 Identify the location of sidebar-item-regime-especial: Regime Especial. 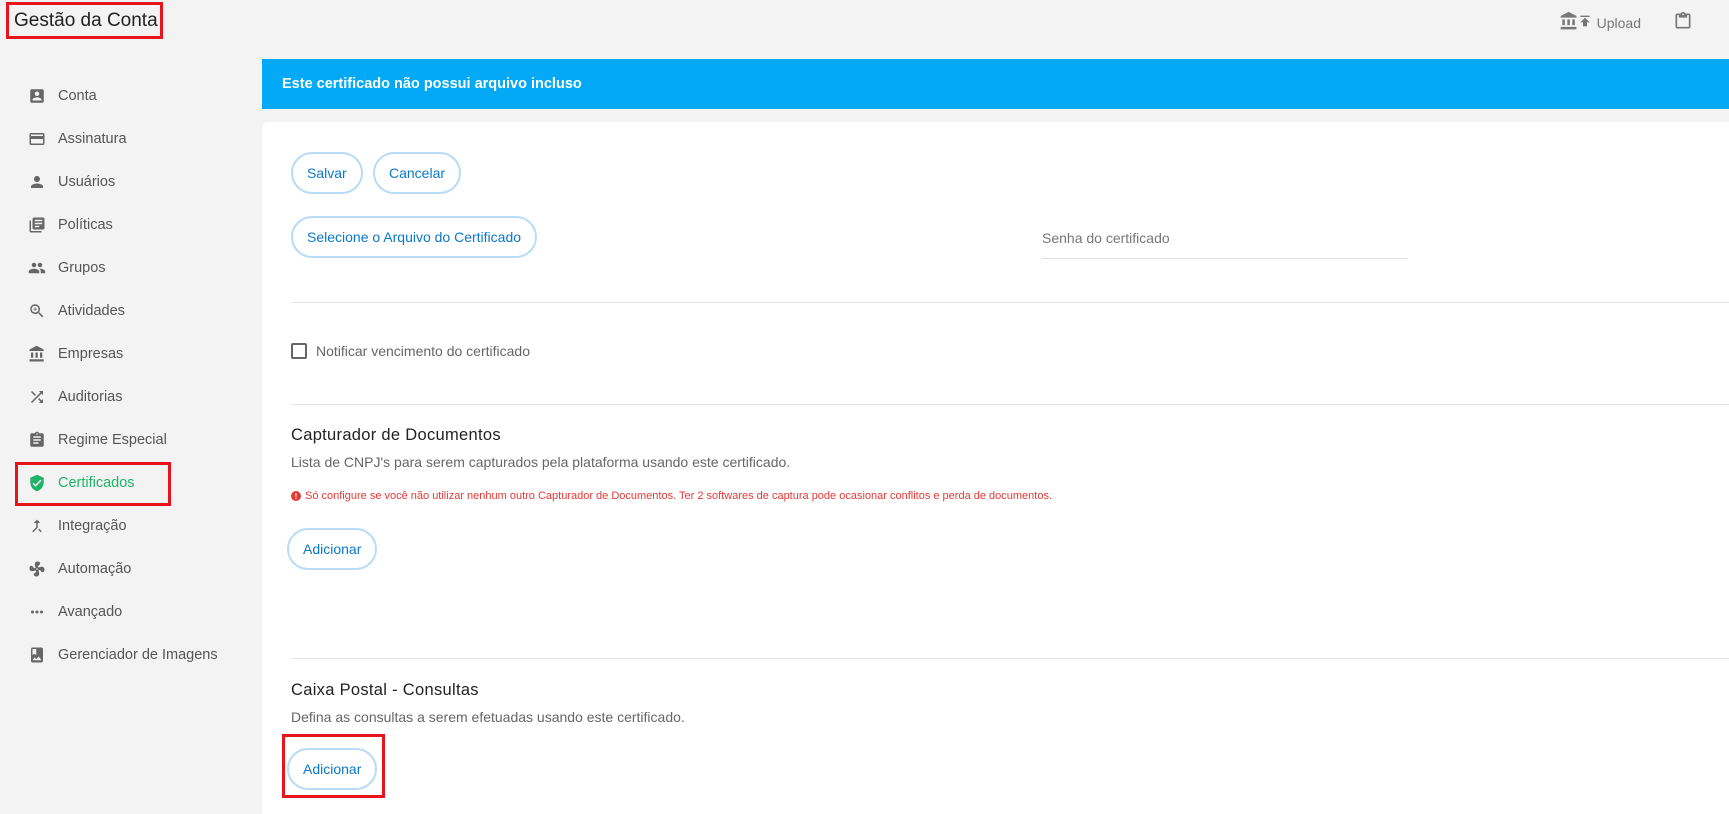
(97, 440).